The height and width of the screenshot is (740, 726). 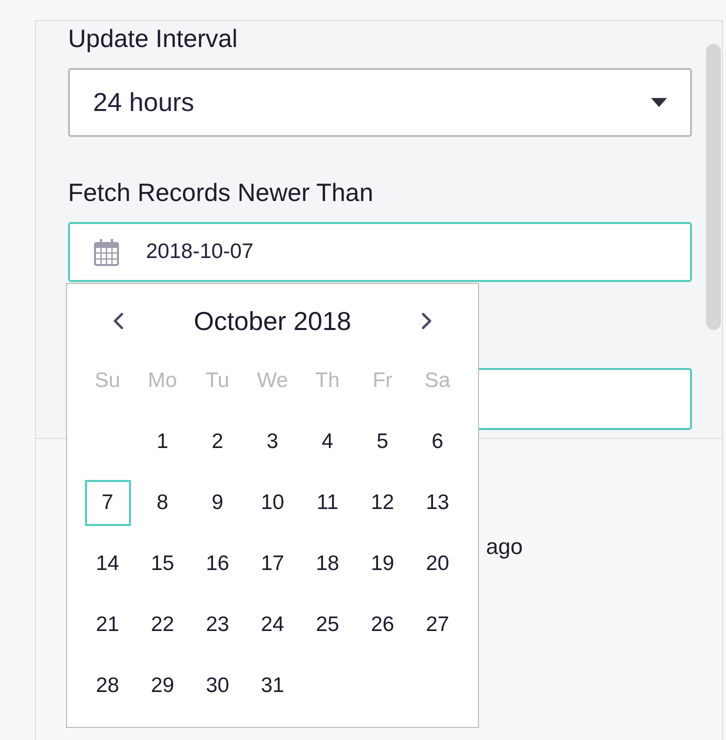 I want to click on calendar-day: 10, so click(x=273, y=503).